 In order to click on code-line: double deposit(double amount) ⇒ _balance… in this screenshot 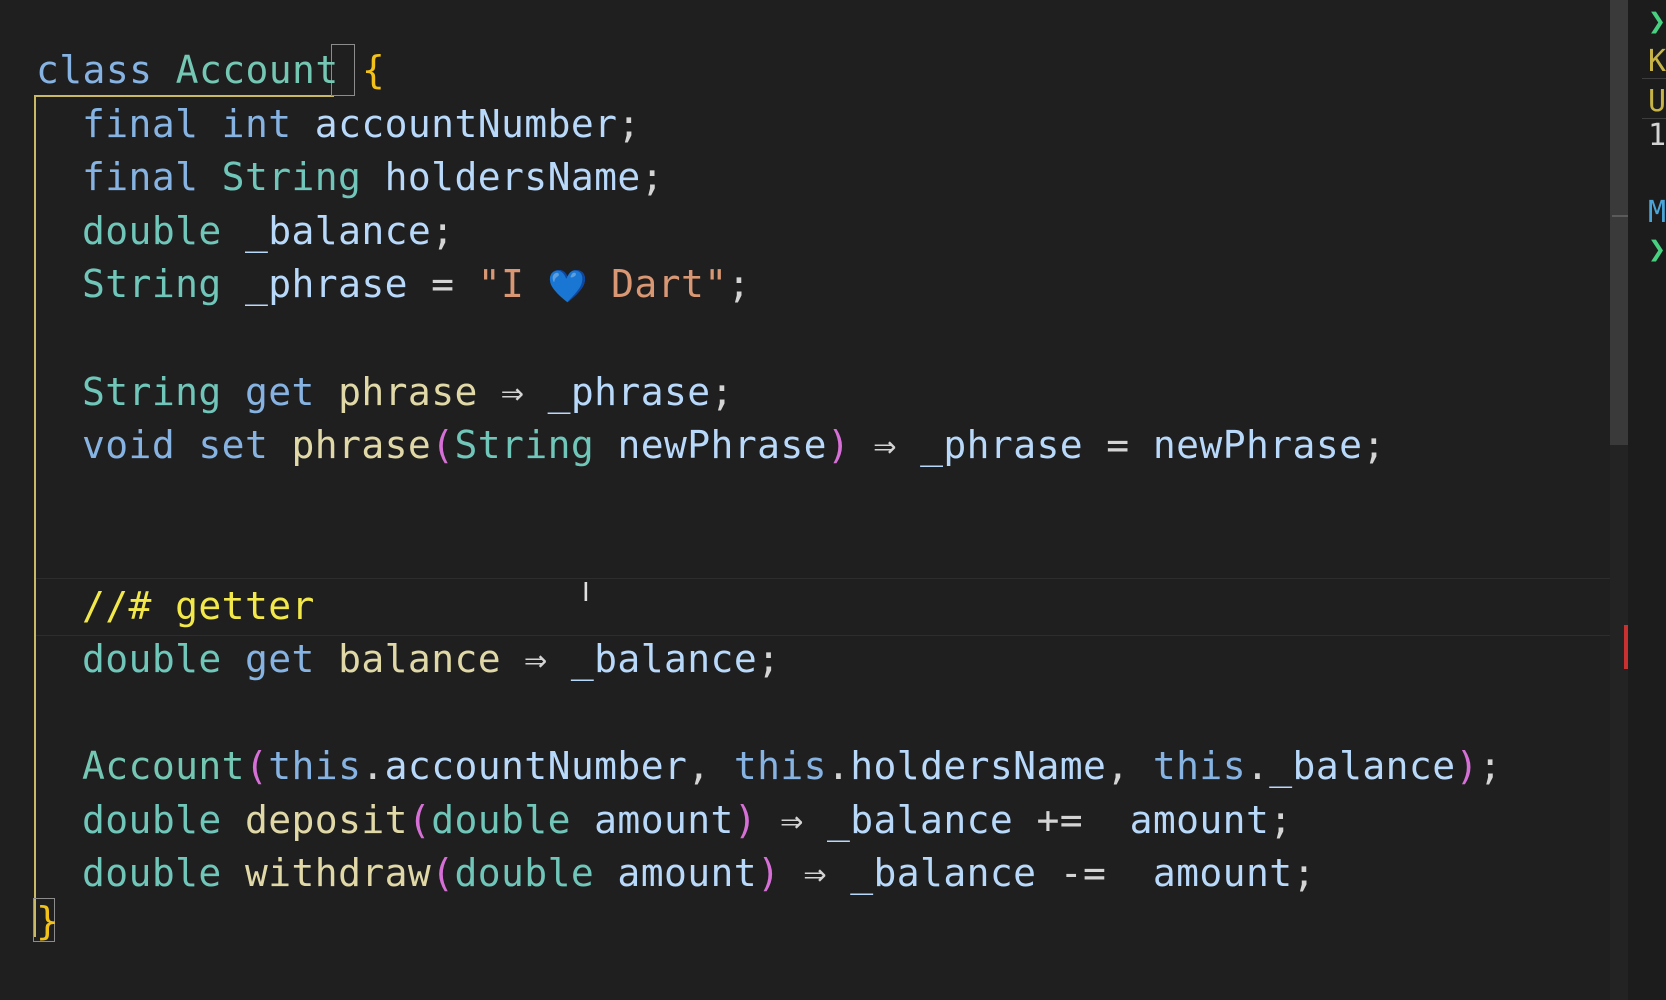, I will do `click(664, 820)`.